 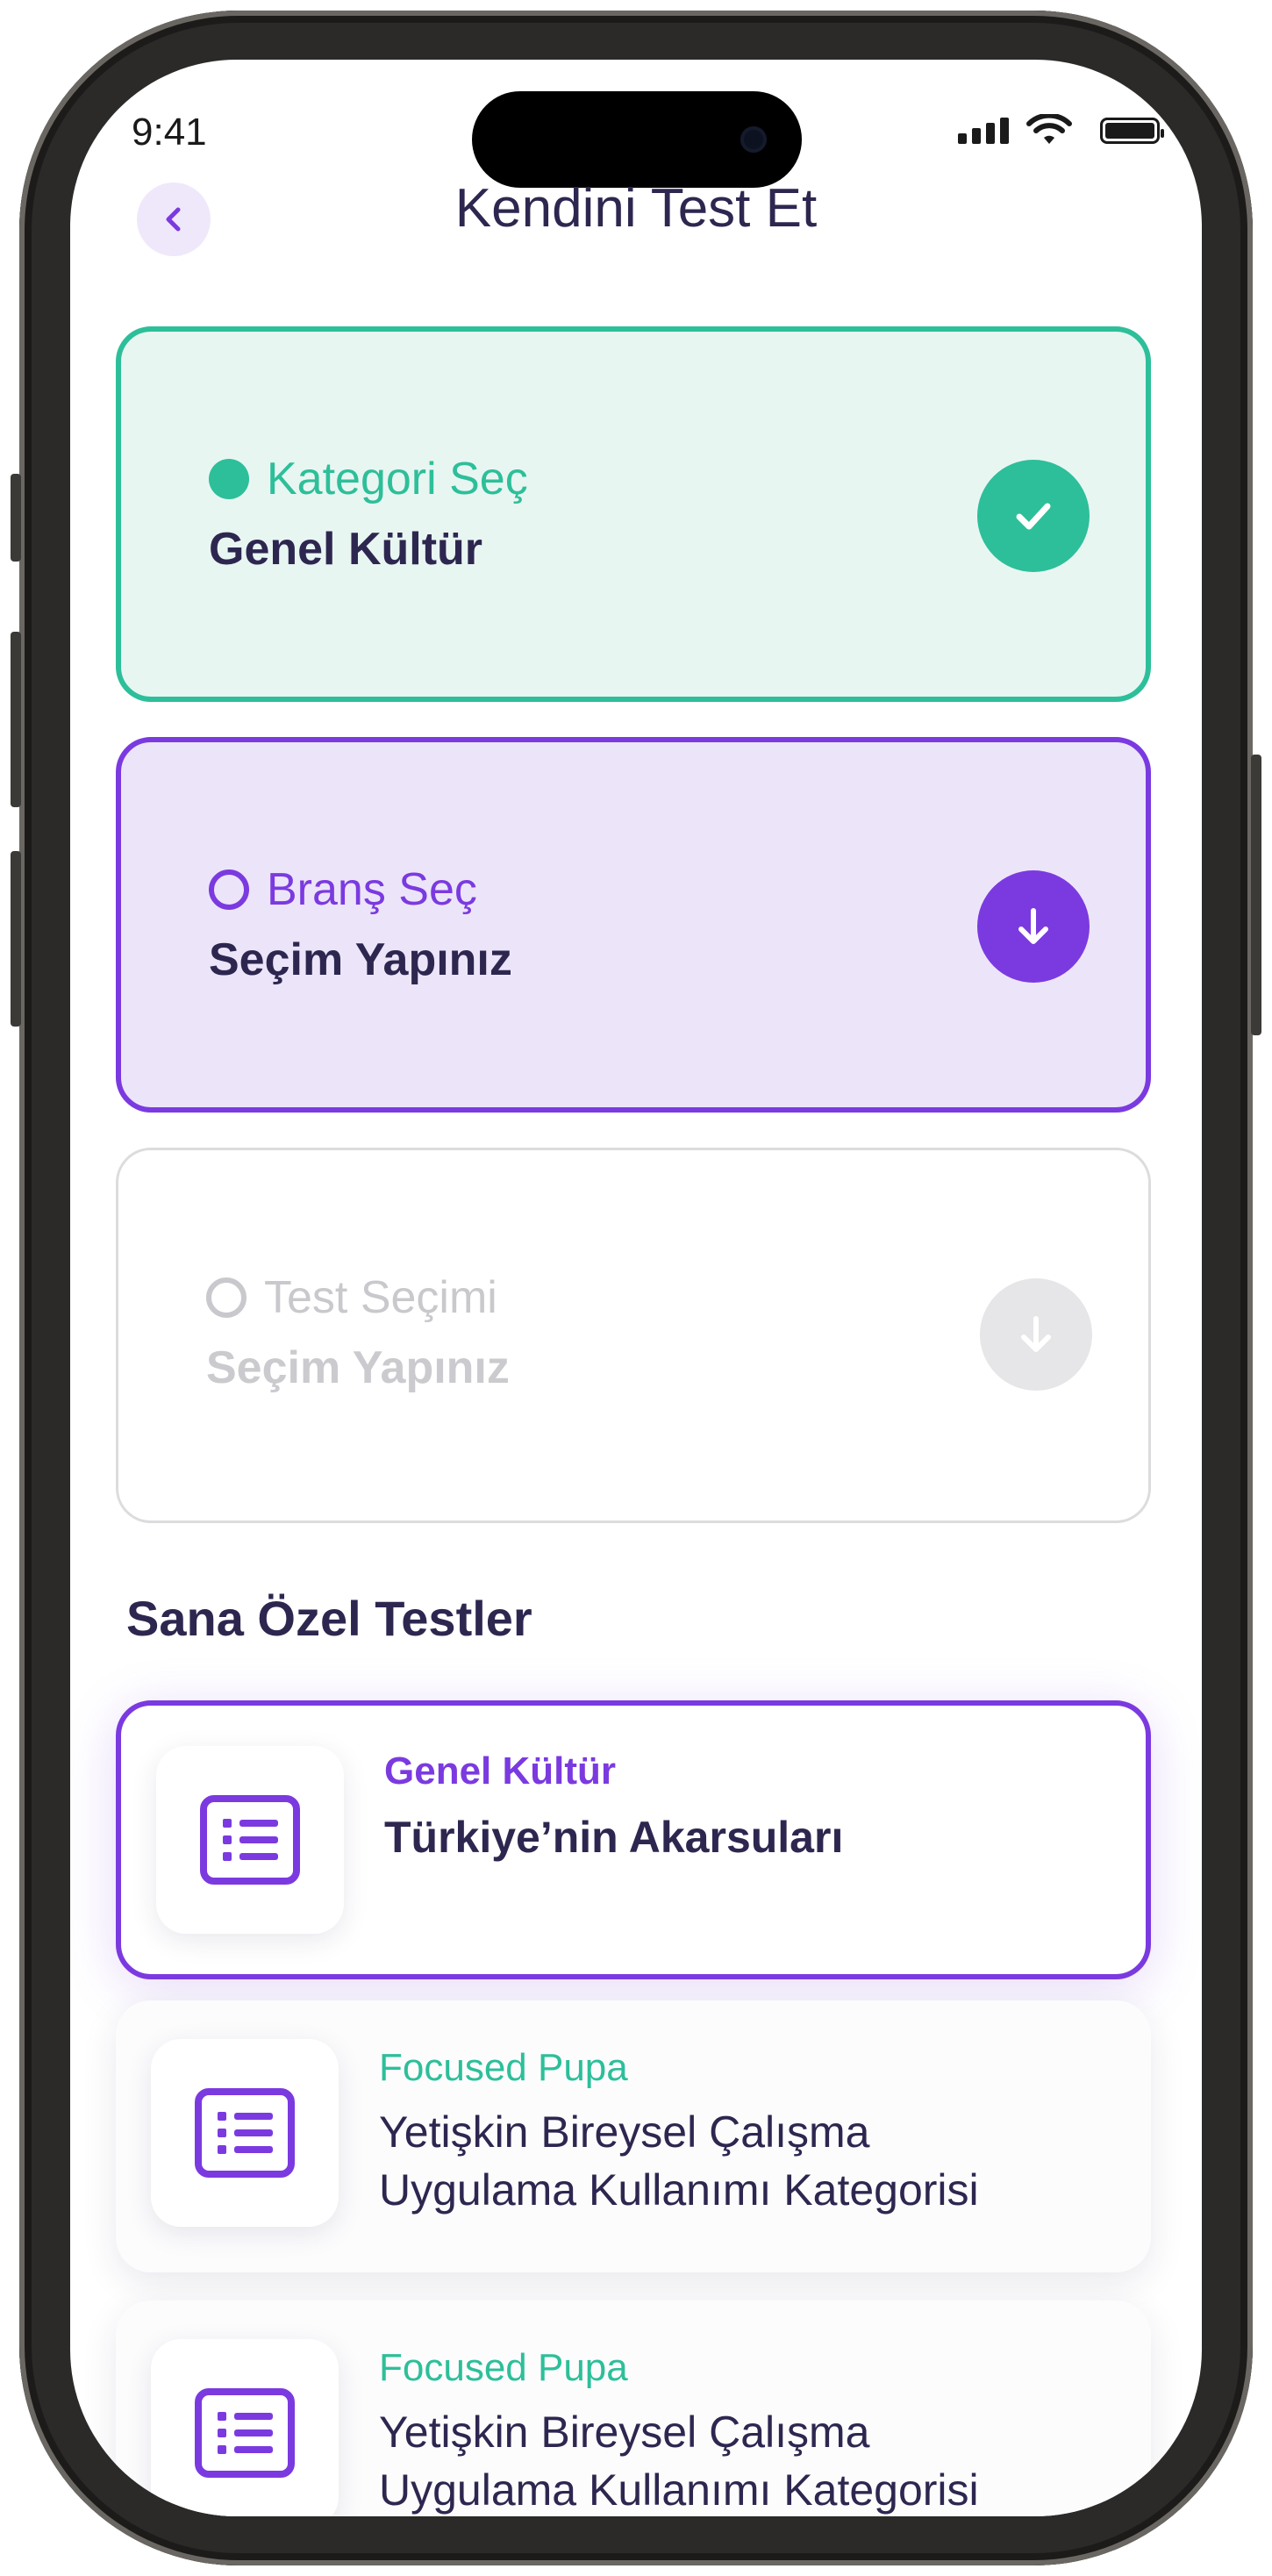 What do you see at coordinates (329, 1618) in the screenshot?
I see `section-title: Sana Özel Testler` at bounding box center [329, 1618].